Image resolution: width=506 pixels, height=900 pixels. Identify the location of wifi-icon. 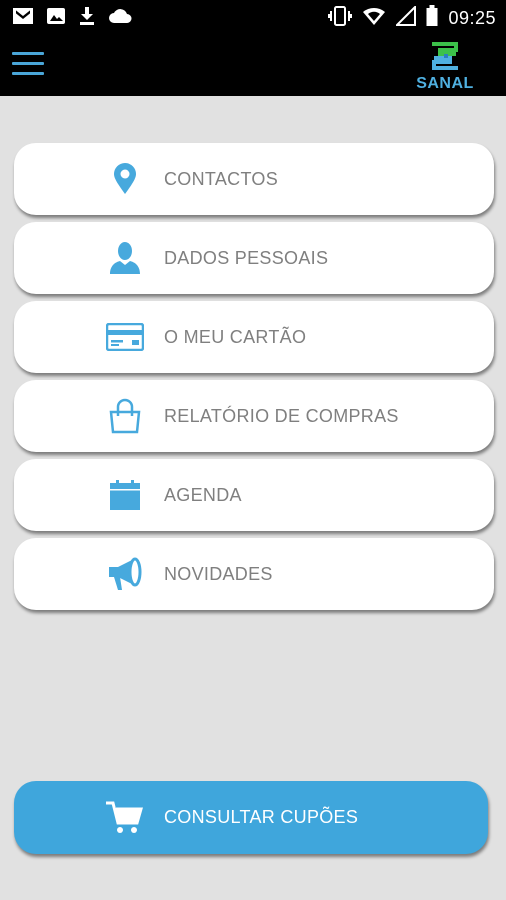
(374, 18).